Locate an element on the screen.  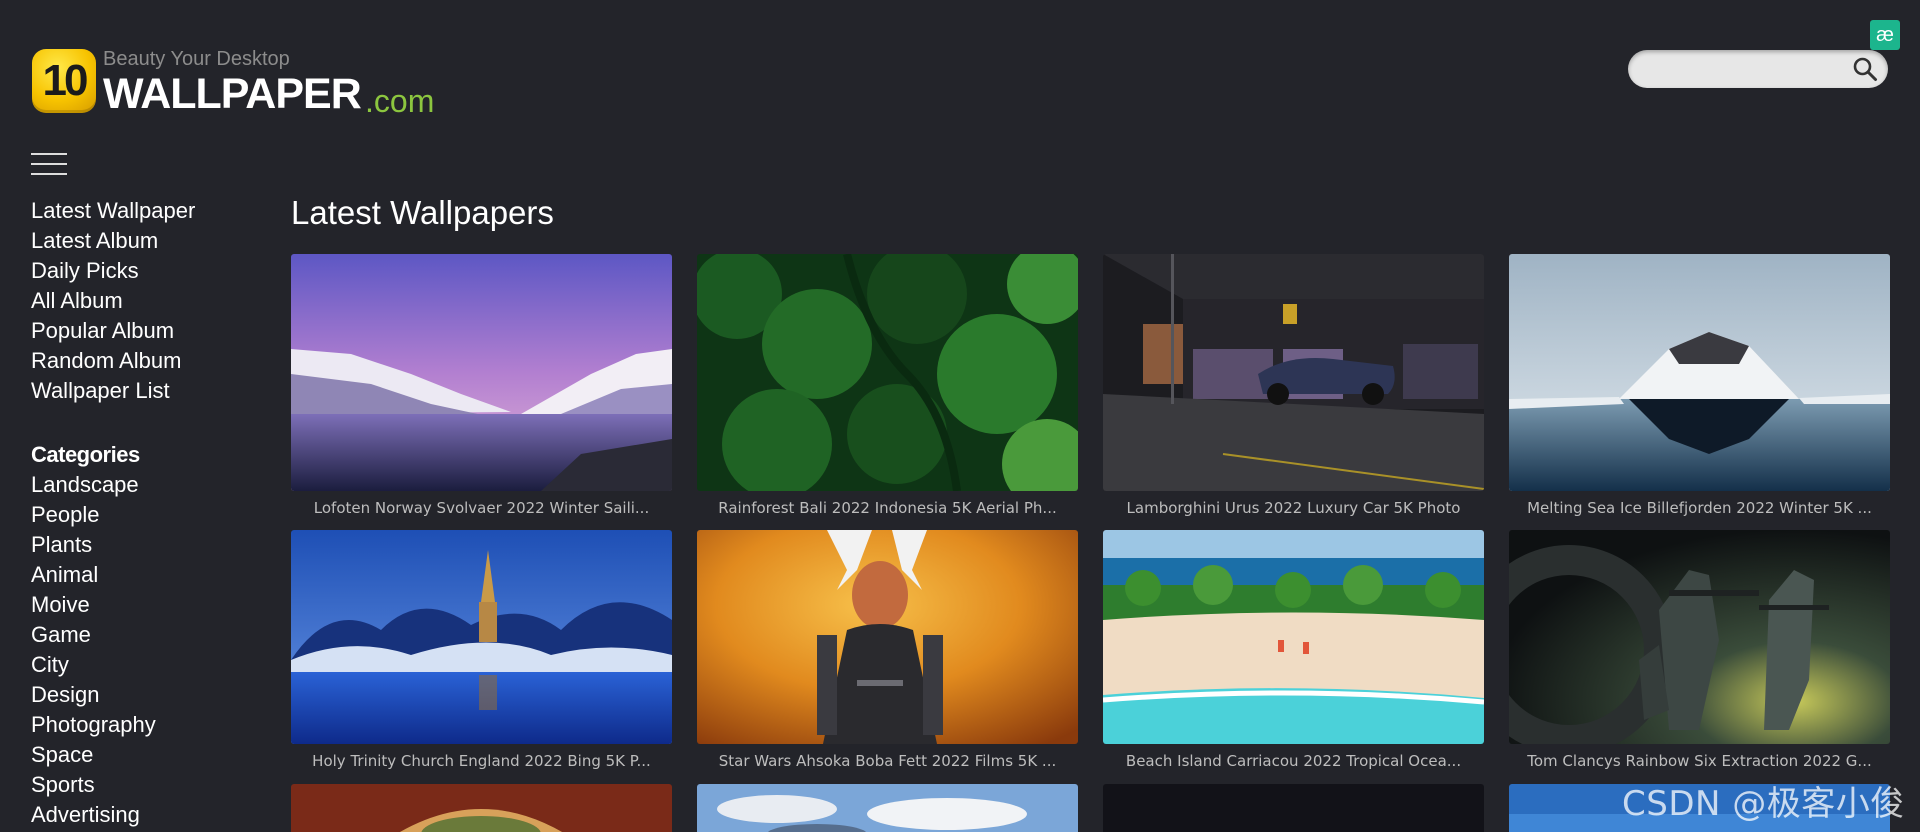
logo-badge: 10 is located at coordinates (64, 81).